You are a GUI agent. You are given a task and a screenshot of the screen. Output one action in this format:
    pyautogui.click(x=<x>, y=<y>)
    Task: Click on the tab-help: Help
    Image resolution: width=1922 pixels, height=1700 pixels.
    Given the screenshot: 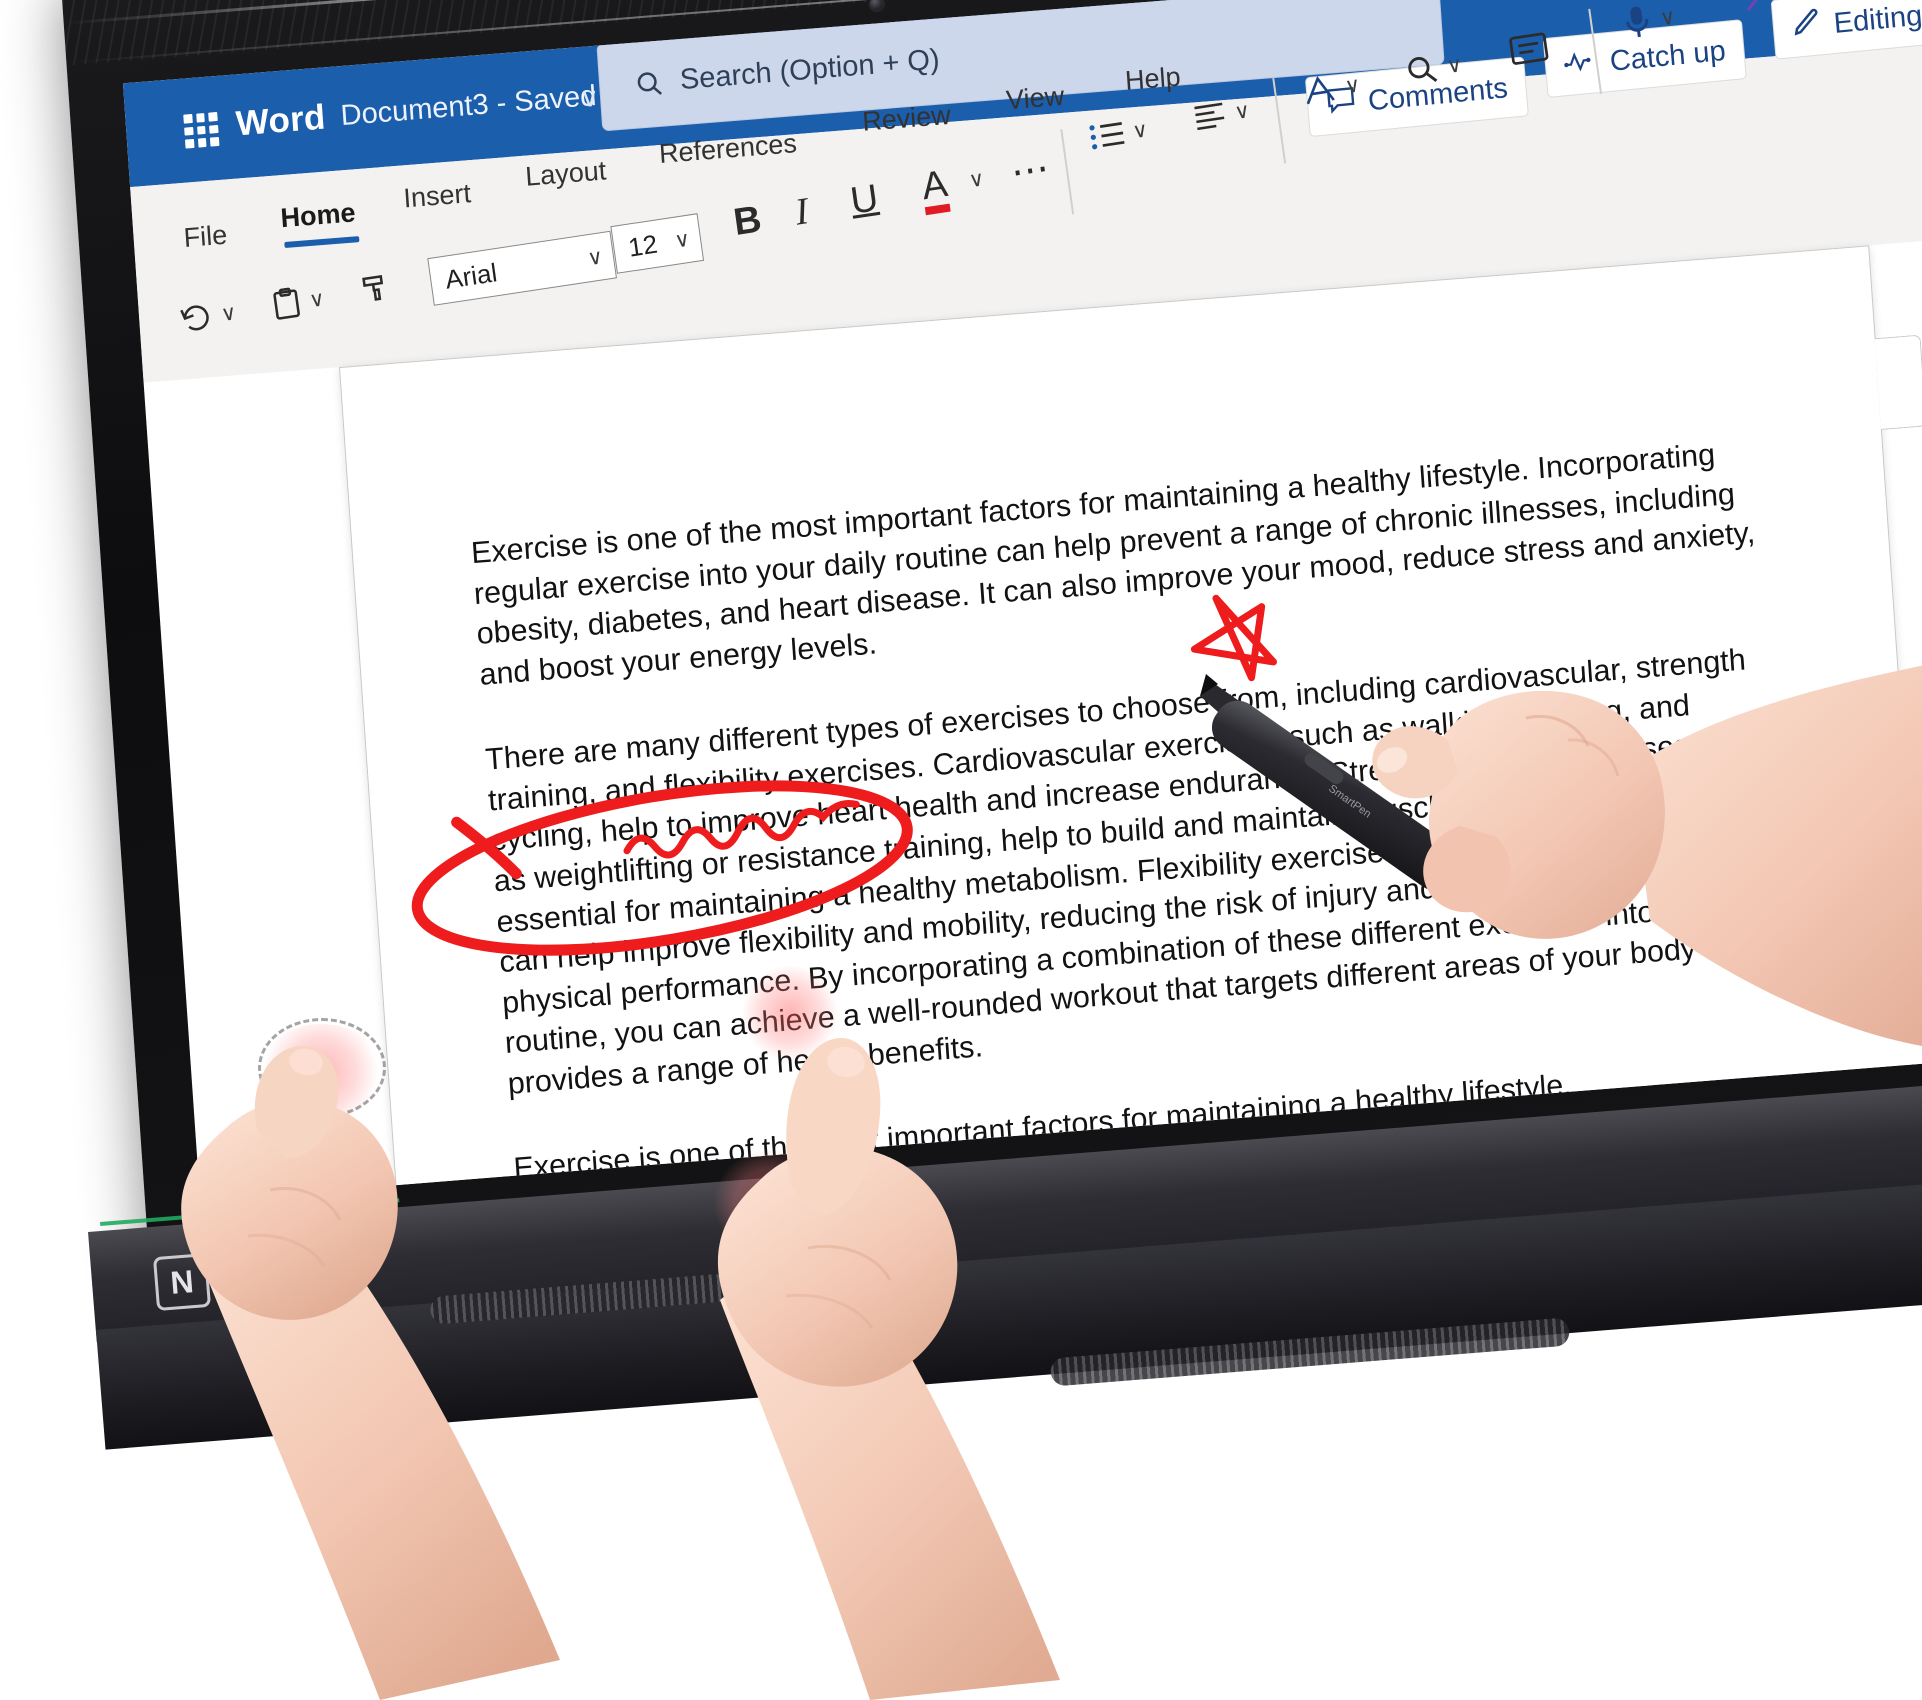 What is the action you would take?
    pyautogui.click(x=1152, y=78)
    